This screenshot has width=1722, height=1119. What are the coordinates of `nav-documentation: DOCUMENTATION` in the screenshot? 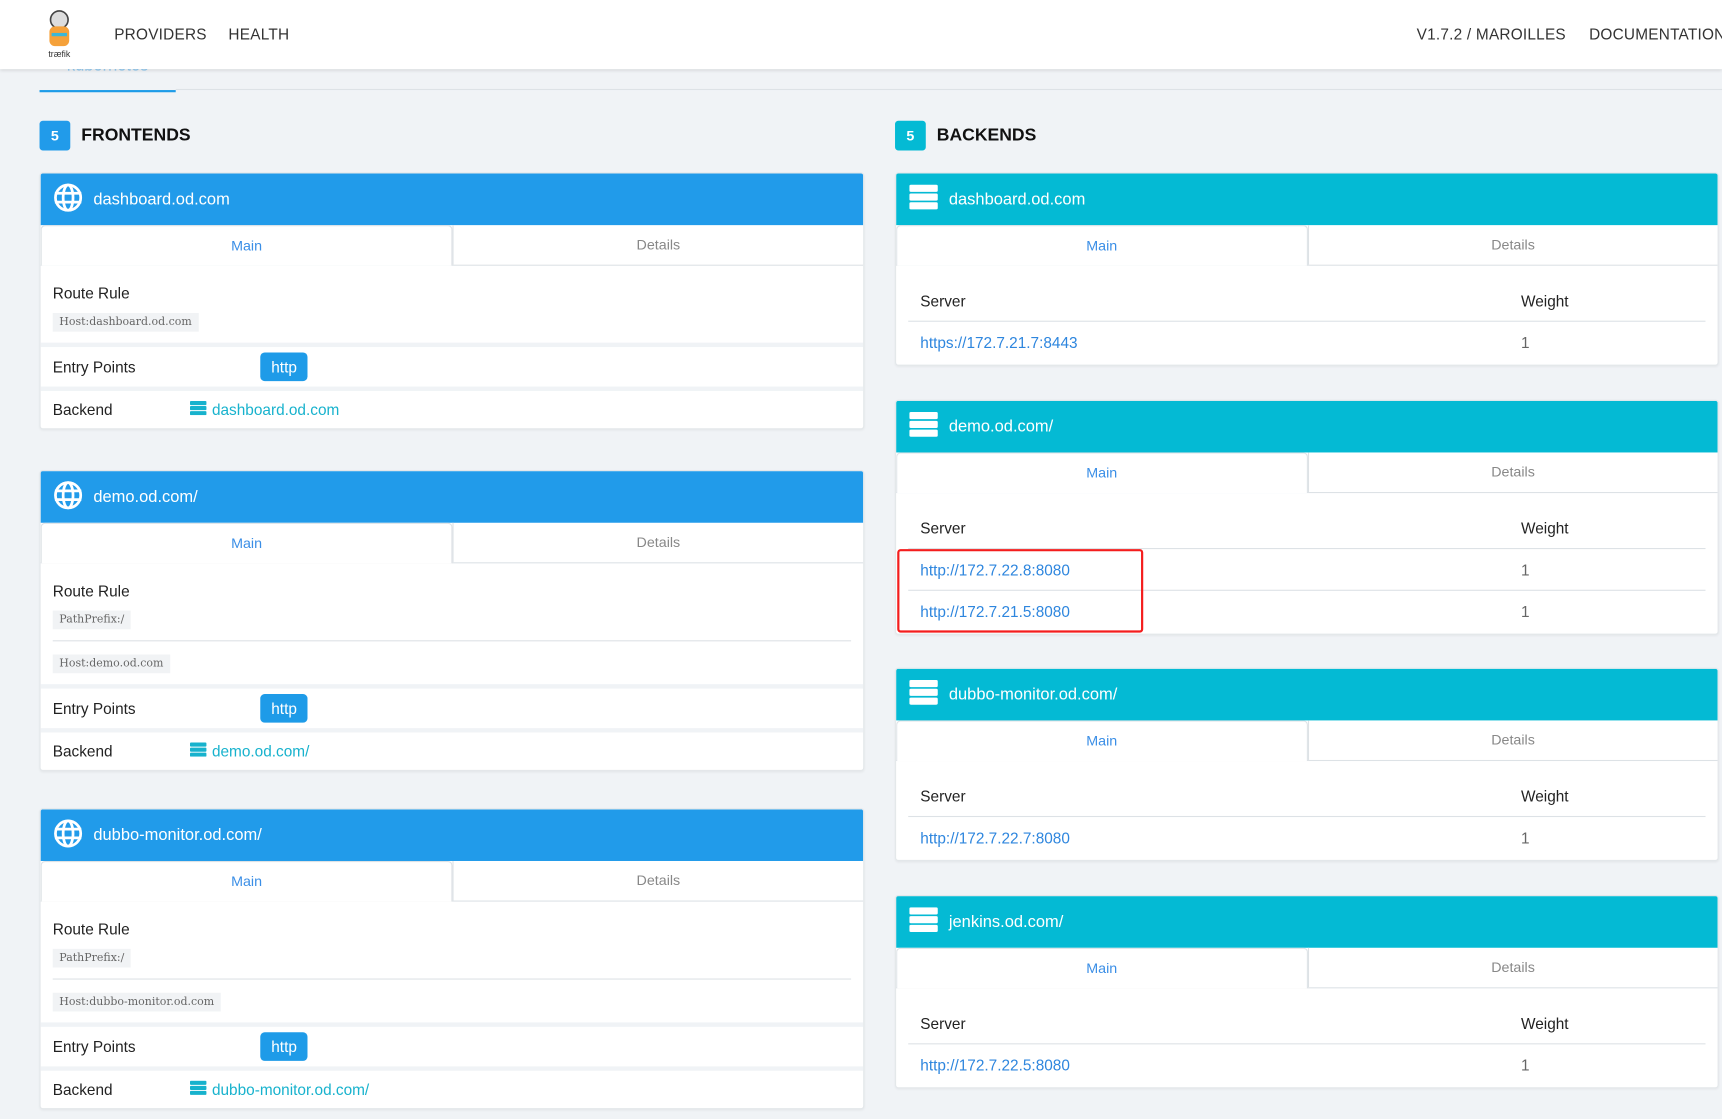 It's located at (1655, 34).